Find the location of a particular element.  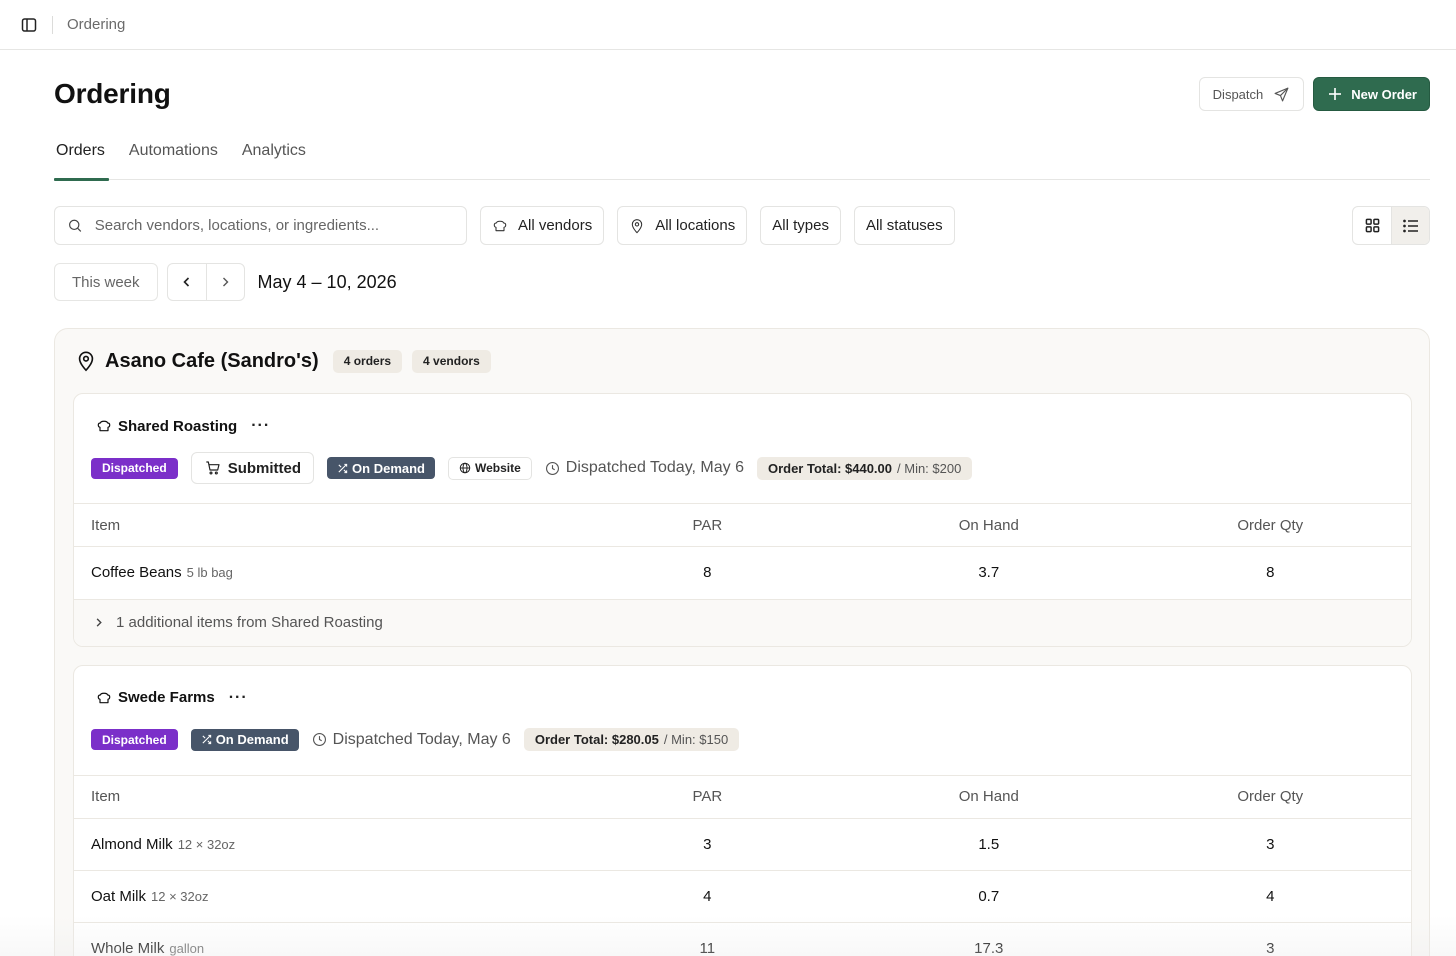

order-total-badge: Order Total: $280.05 / Min: $150 is located at coordinates (631, 739).